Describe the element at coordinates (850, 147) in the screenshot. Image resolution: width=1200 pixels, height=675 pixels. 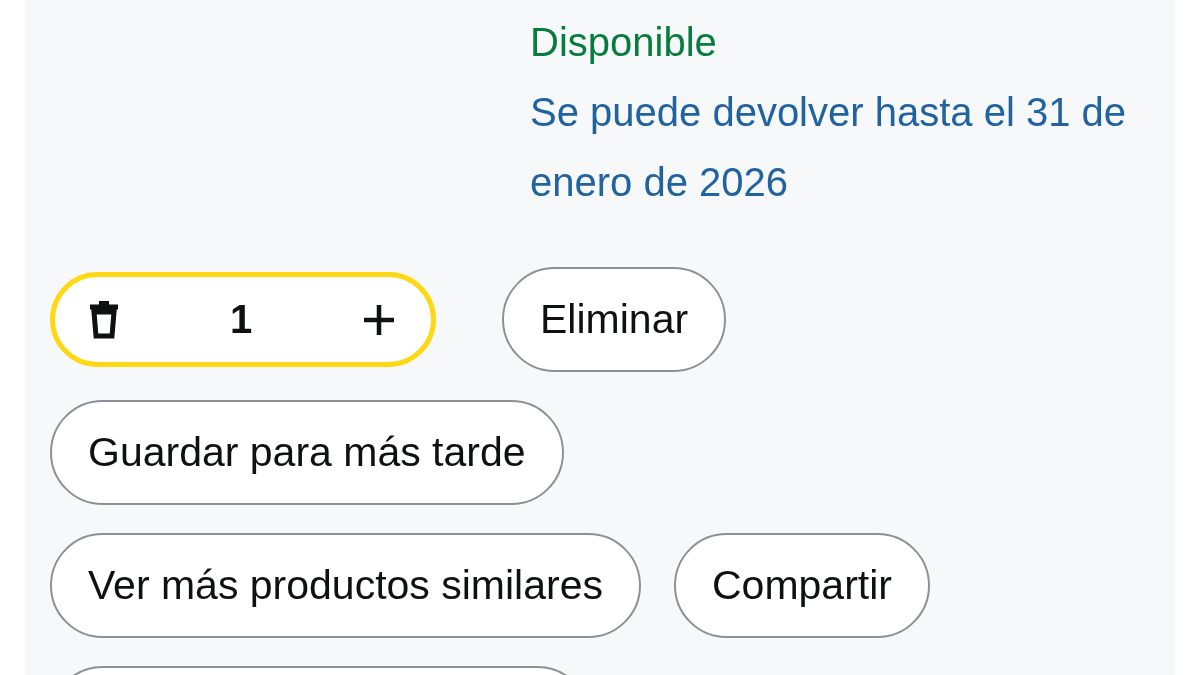
I see `return-policy-link: Se puede devolver hasta el 31 de enero de 2026` at that location.